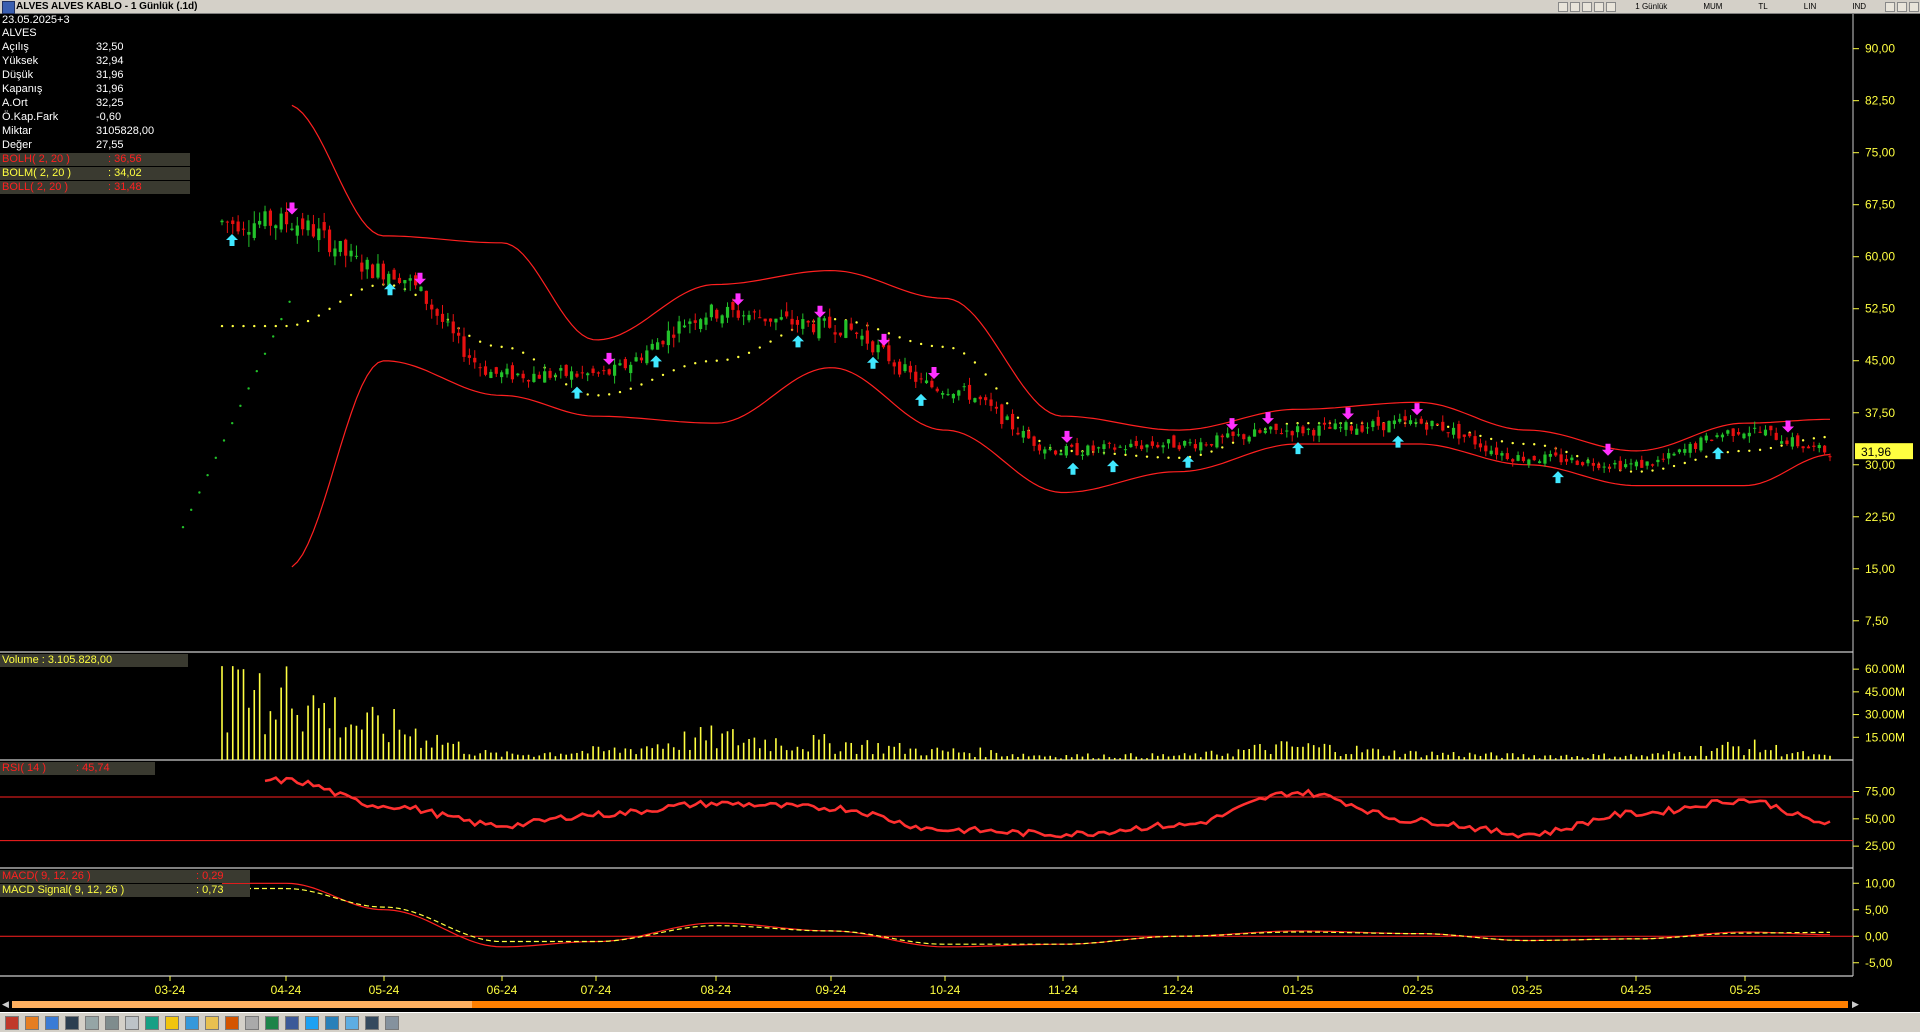 Image resolution: width=1920 pixels, height=1032 pixels. What do you see at coordinates (272, 1022) in the screenshot?
I see `excel-icon` at bounding box center [272, 1022].